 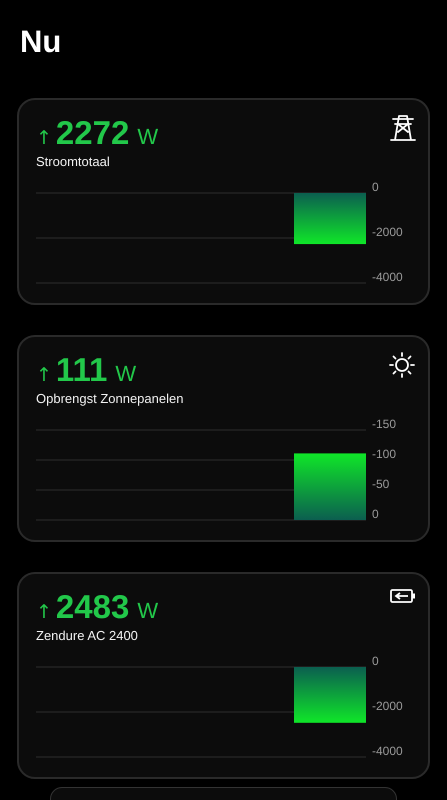 I want to click on power-value: 2483, so click(x=93, y=607).